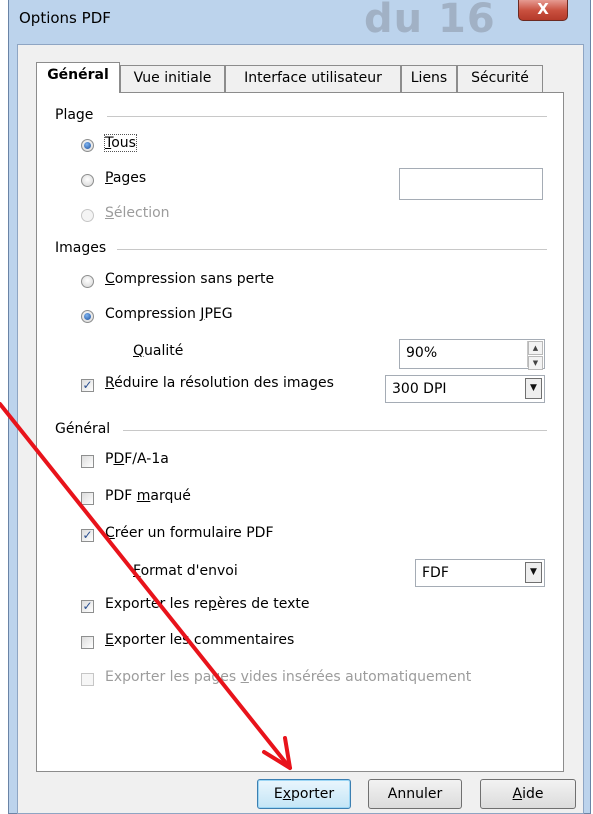  Describe the element at coordinates (471, 184) in the screenshot. I see `pages-input` at that location.